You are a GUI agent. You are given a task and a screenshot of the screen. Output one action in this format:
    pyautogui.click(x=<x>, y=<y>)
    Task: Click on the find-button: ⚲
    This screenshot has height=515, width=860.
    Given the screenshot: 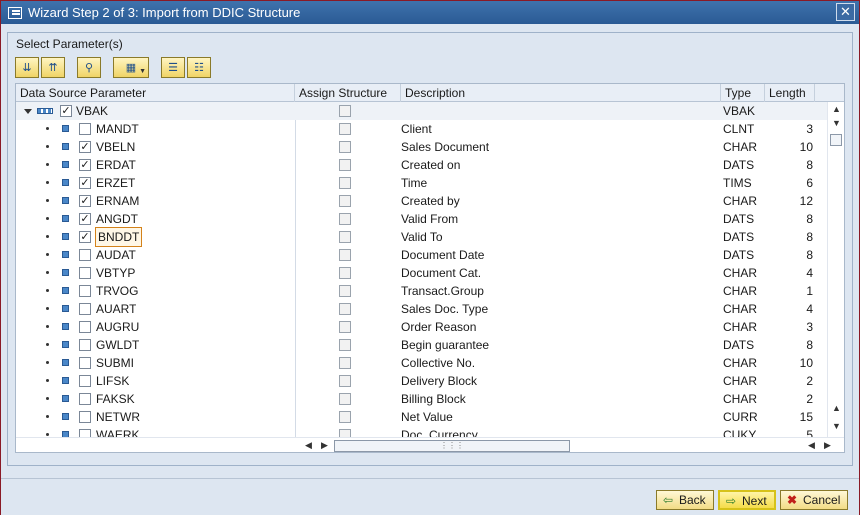 What is the action you would take?
    pyautogui.click(x=89, y=67)
    